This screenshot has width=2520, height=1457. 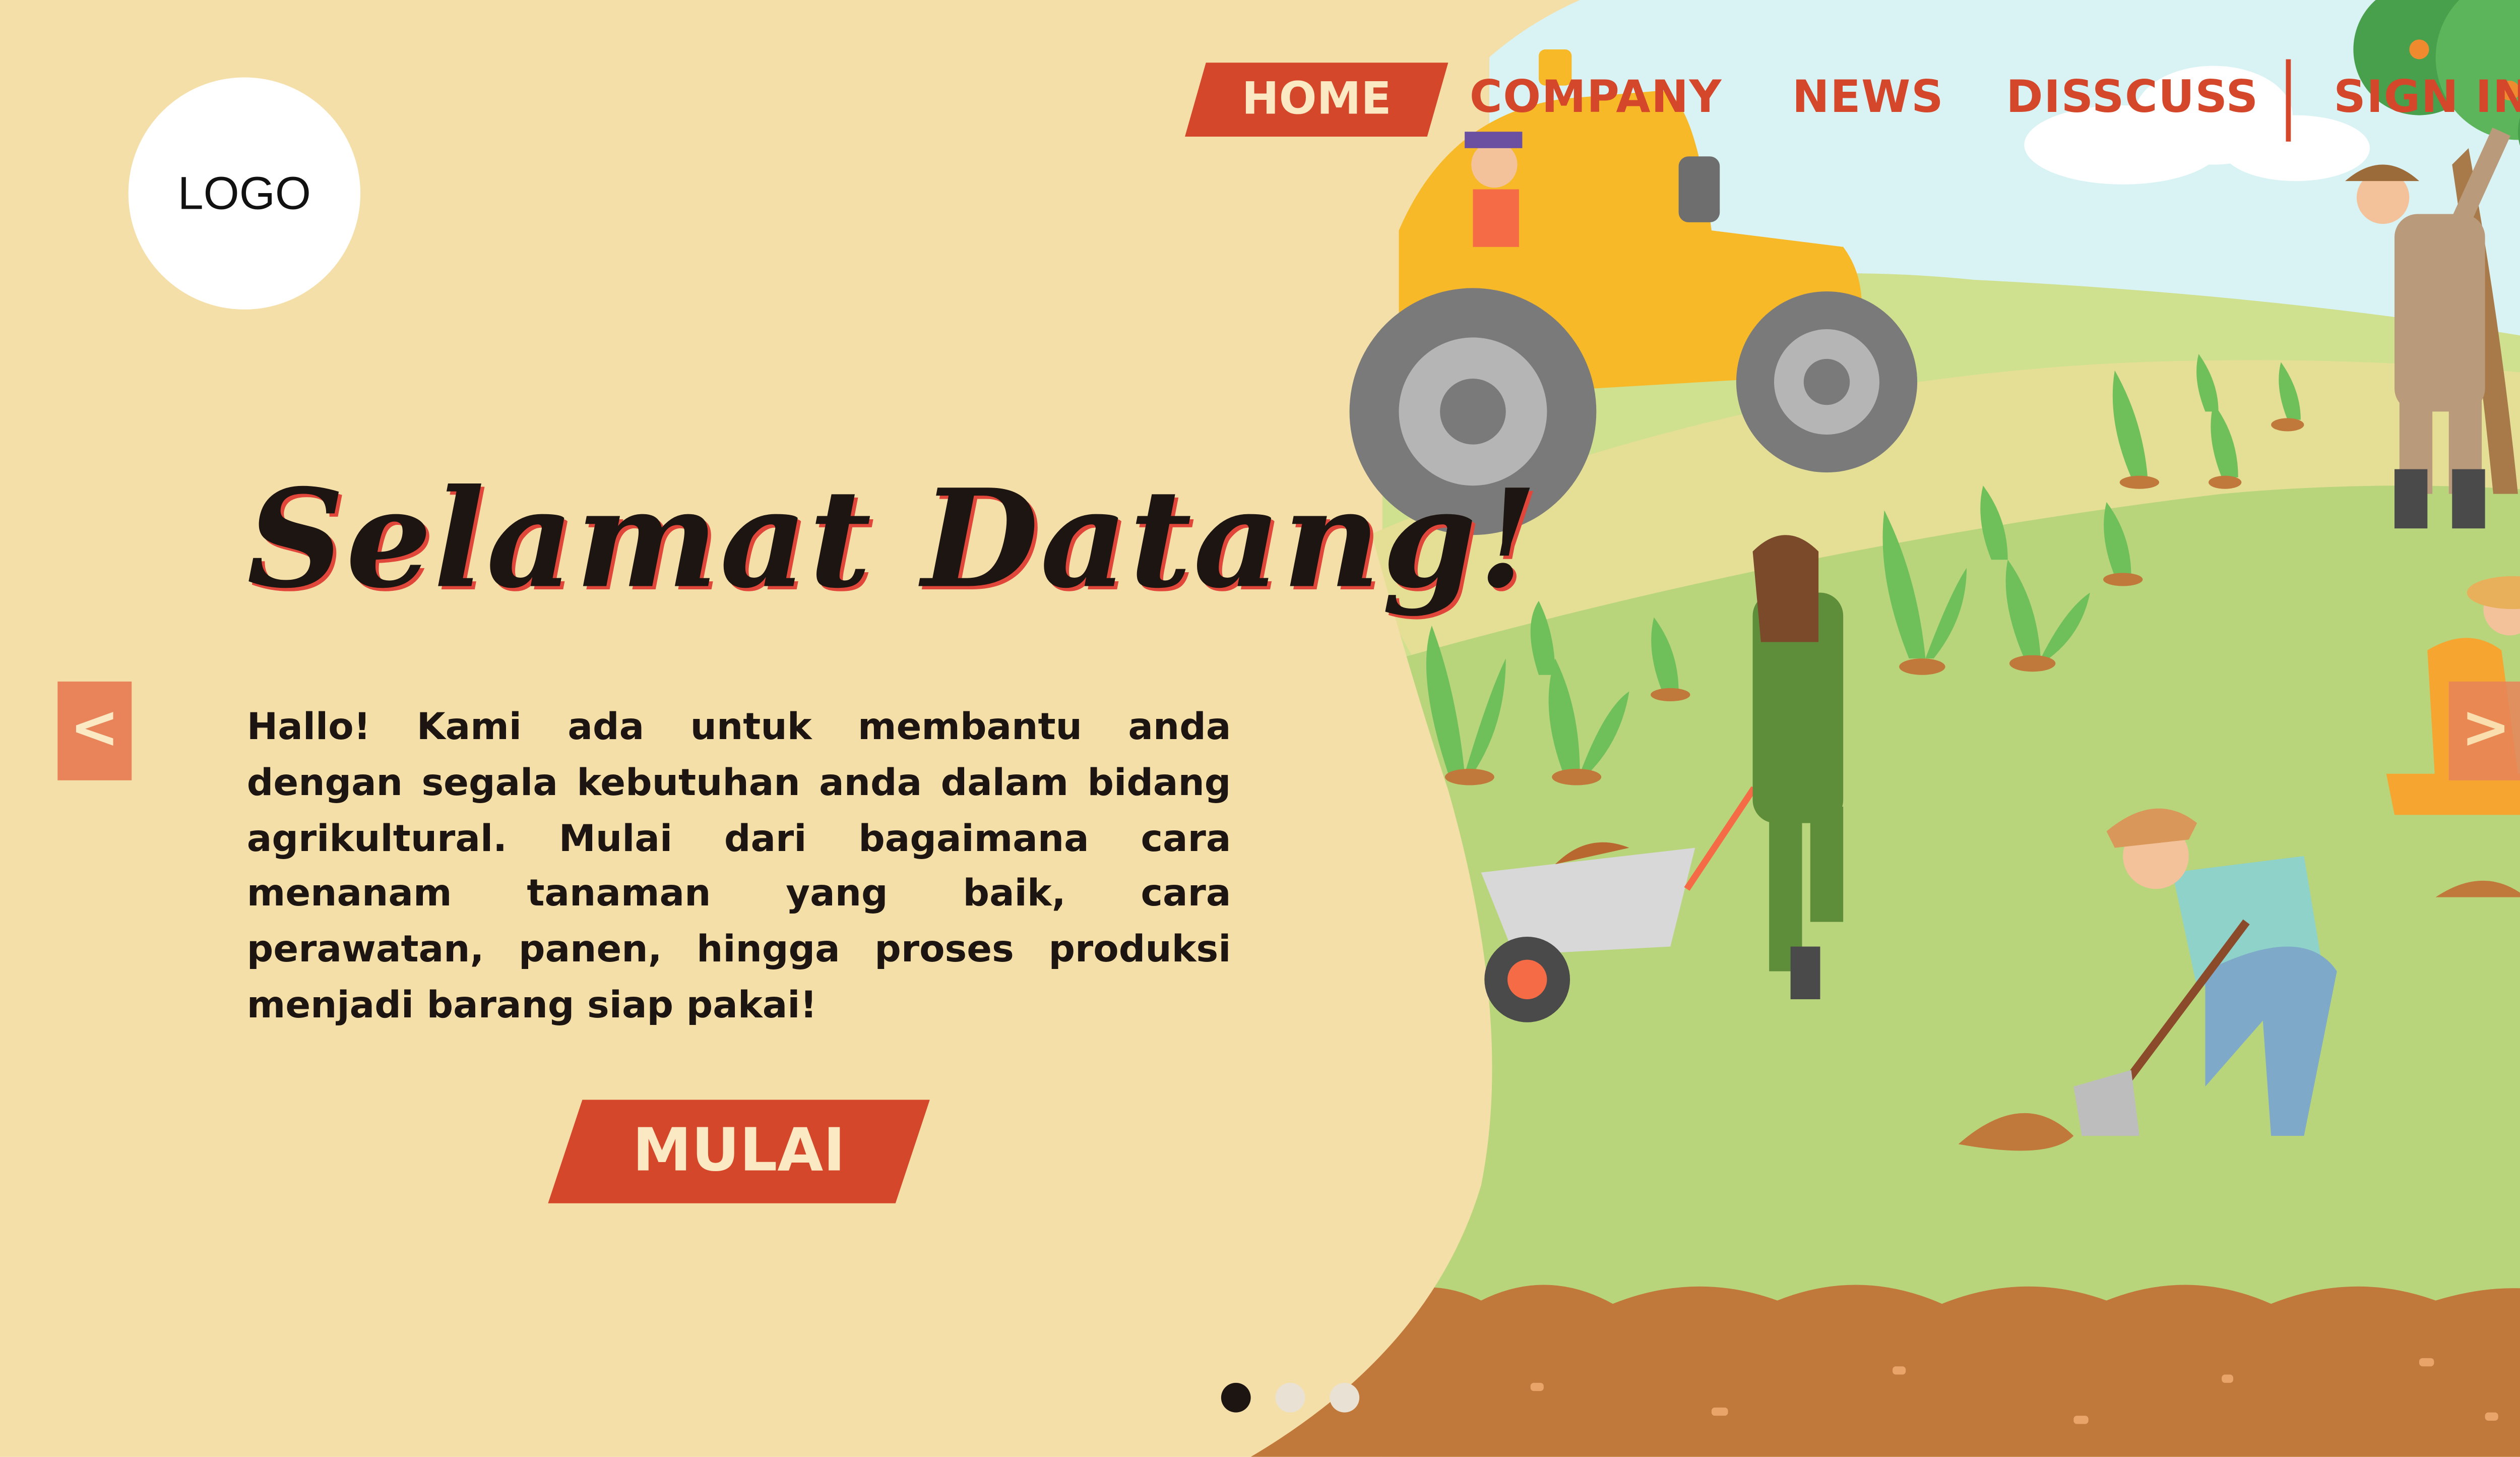 What do you see at coordinates (245, 193) in the screenshot?
I see `logo: LOGO` at bounding box center [245, 193].